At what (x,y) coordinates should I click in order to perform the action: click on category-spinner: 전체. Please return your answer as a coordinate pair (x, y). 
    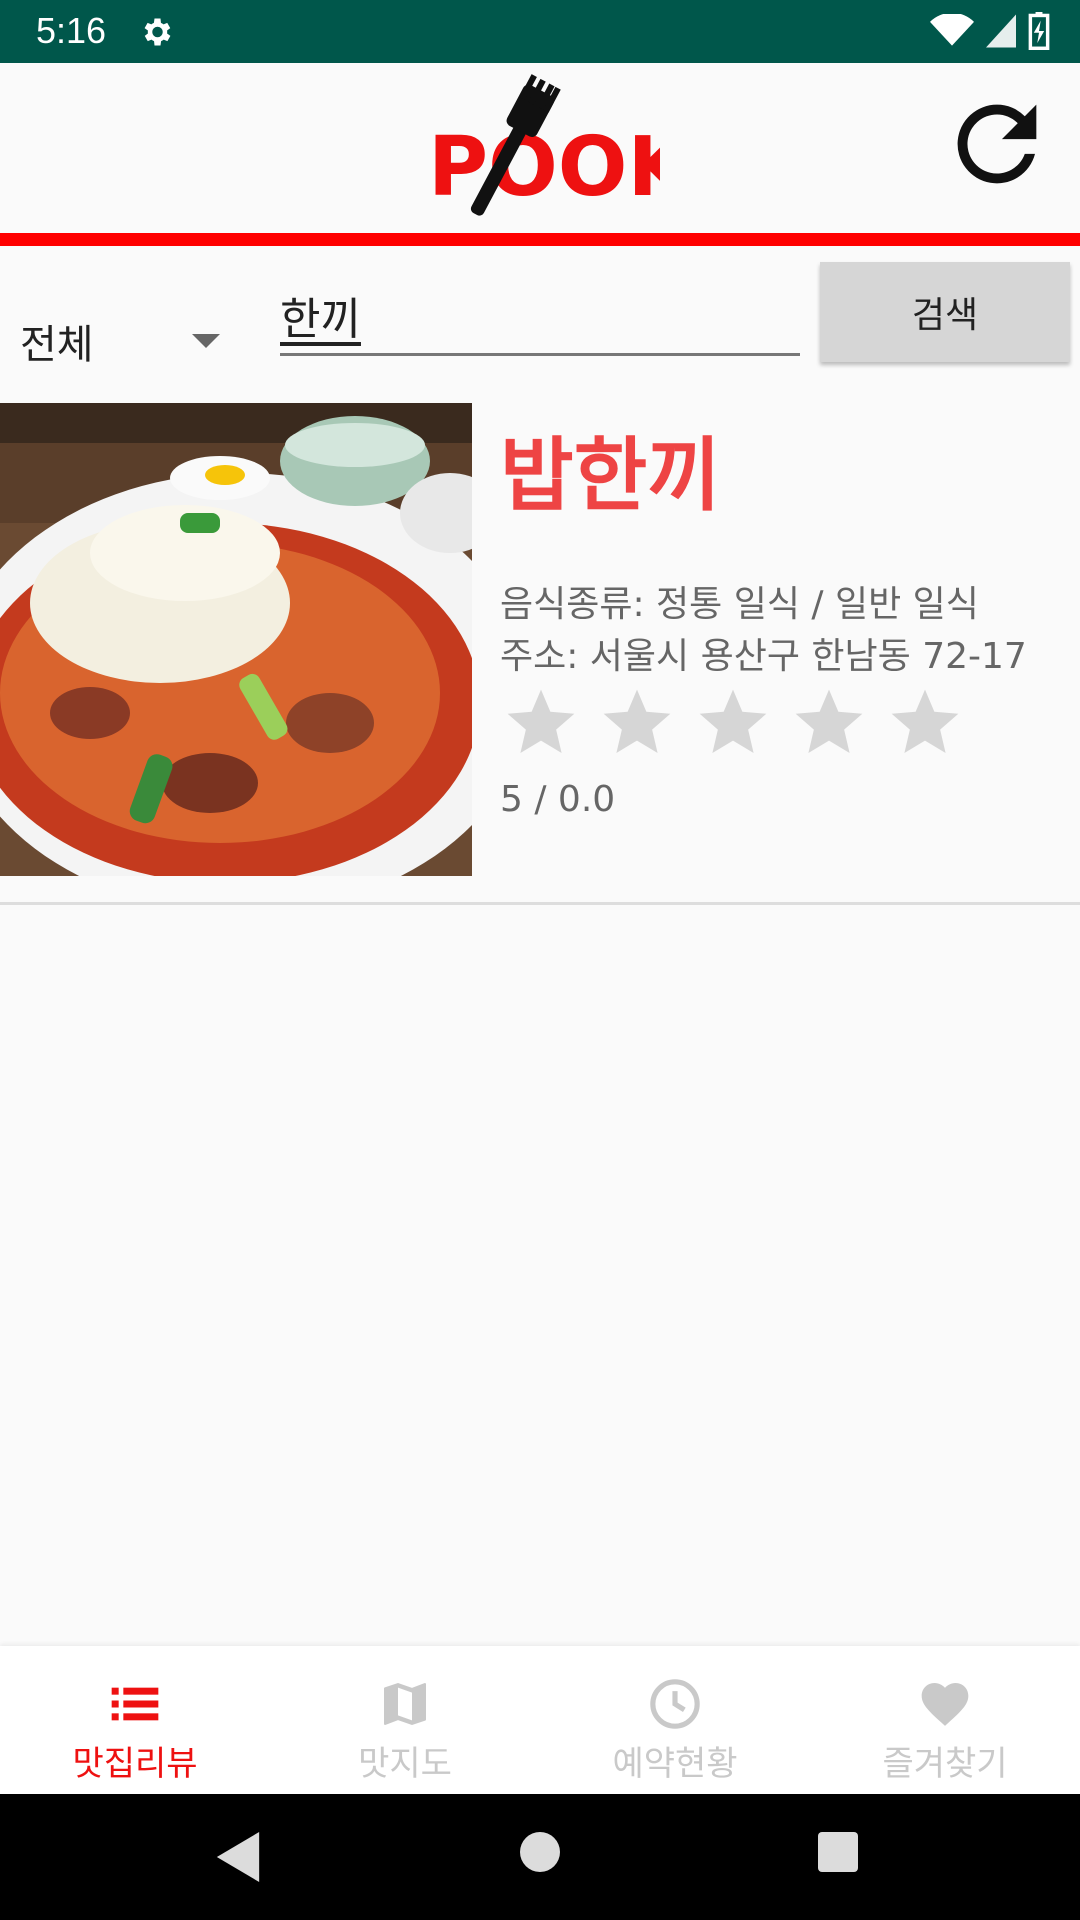
    Looking at the image, I should click on (125, 322).